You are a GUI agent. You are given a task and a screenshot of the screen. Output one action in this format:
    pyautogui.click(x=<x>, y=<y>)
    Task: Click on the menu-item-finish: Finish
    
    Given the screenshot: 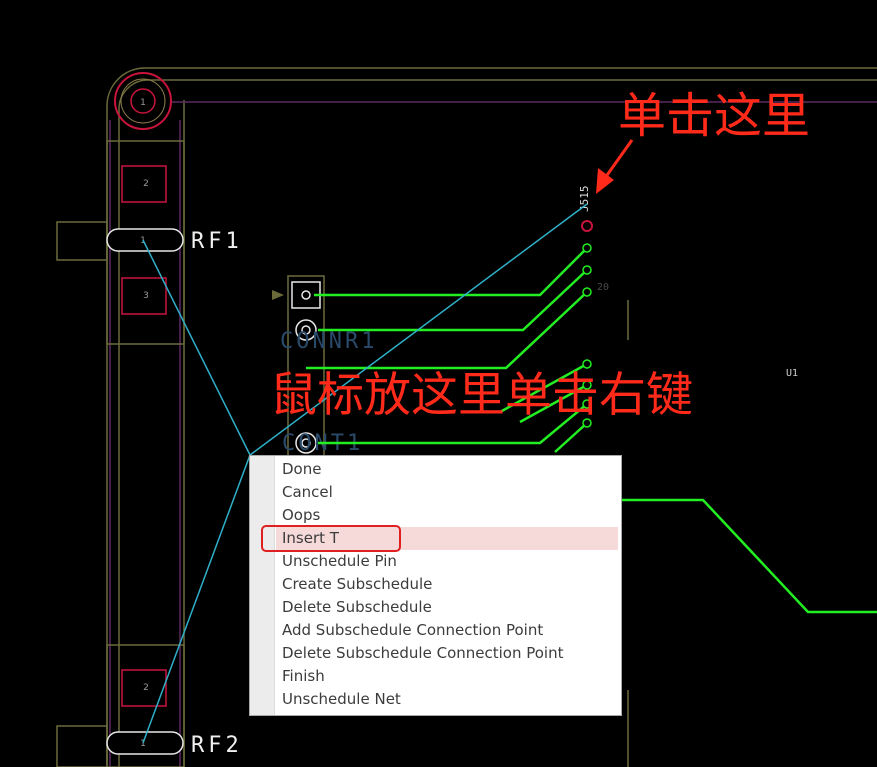 What is the action you would take?
    pyautogui.click(x=447, y=676)
    